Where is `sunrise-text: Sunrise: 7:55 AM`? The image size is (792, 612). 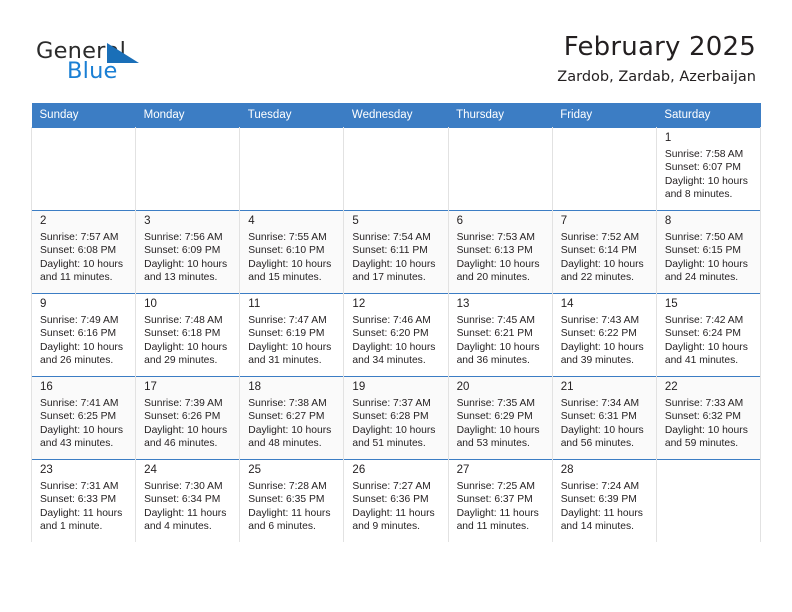
sunrise-text: Sunrise: 7:55 AM is located at coordinates (287, 237).